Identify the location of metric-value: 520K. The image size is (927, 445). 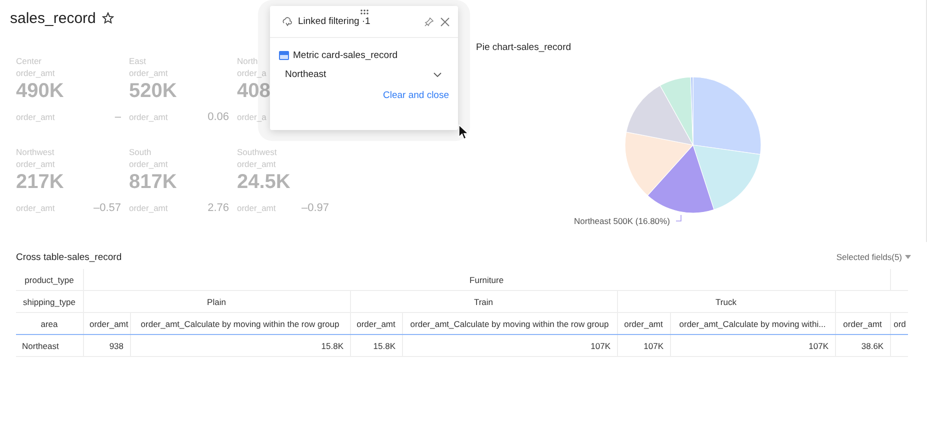
(153, 91).